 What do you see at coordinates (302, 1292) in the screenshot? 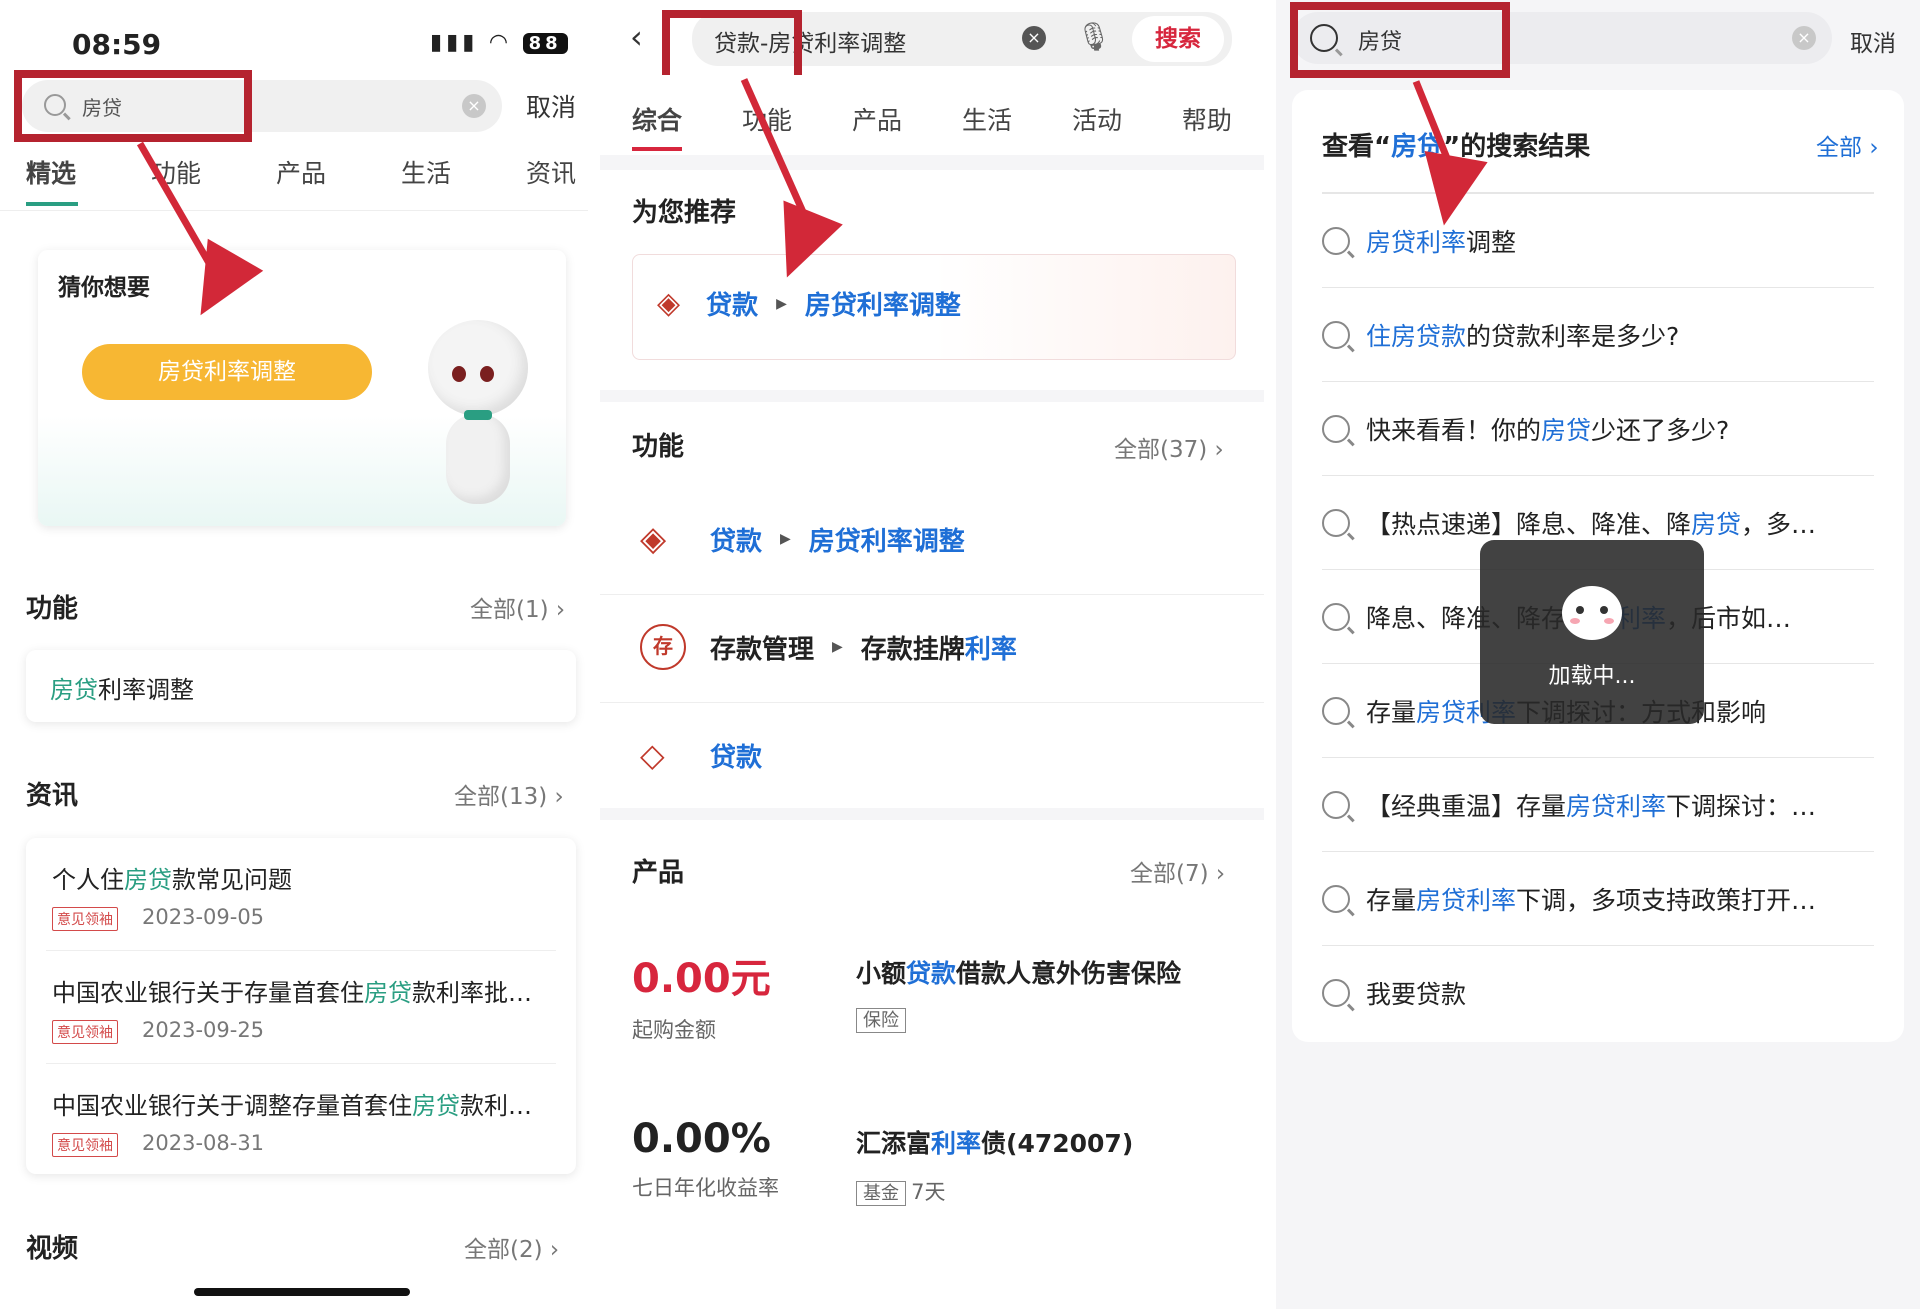
I see `home-indicator` at bounding box center [302, 1292].